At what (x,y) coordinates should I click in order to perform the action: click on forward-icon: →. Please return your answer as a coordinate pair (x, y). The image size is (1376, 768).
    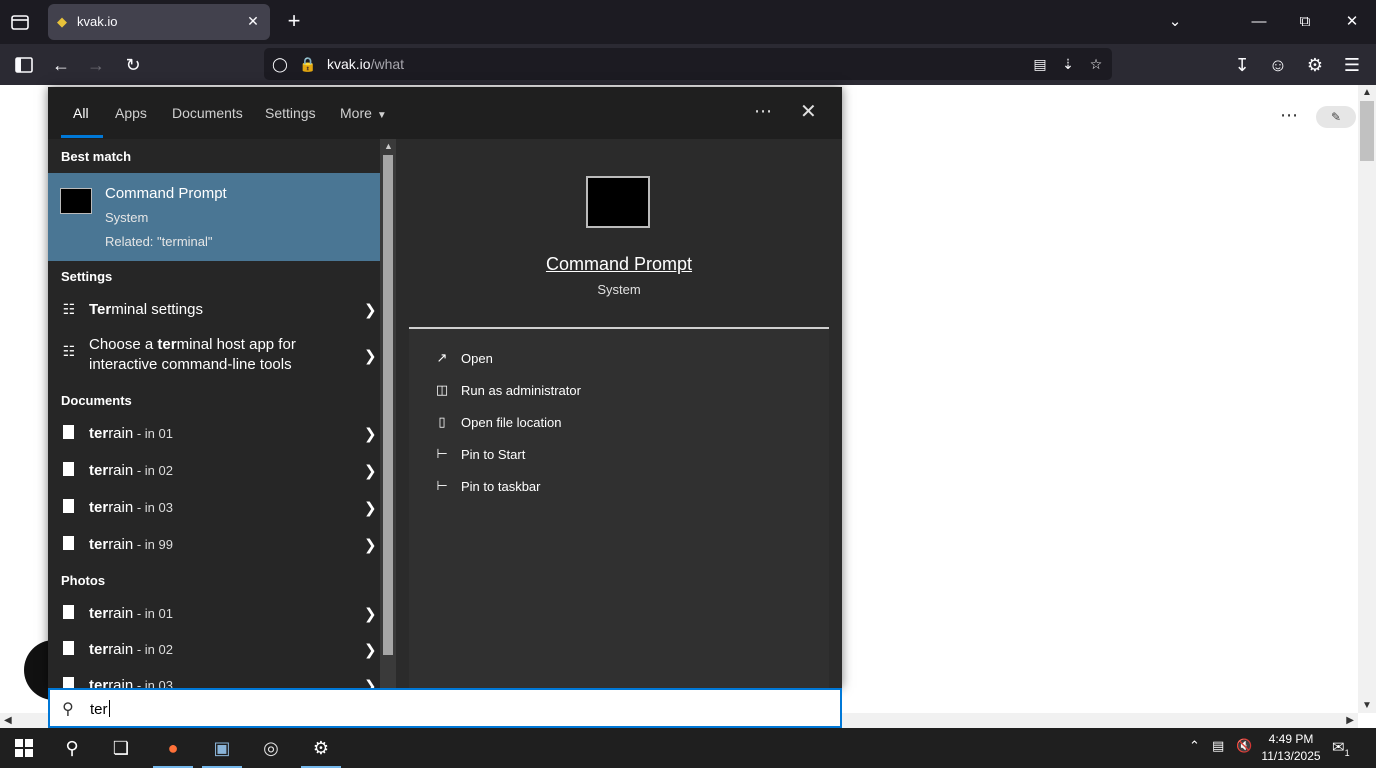
    Looking at the image, I should click on (96, 65).